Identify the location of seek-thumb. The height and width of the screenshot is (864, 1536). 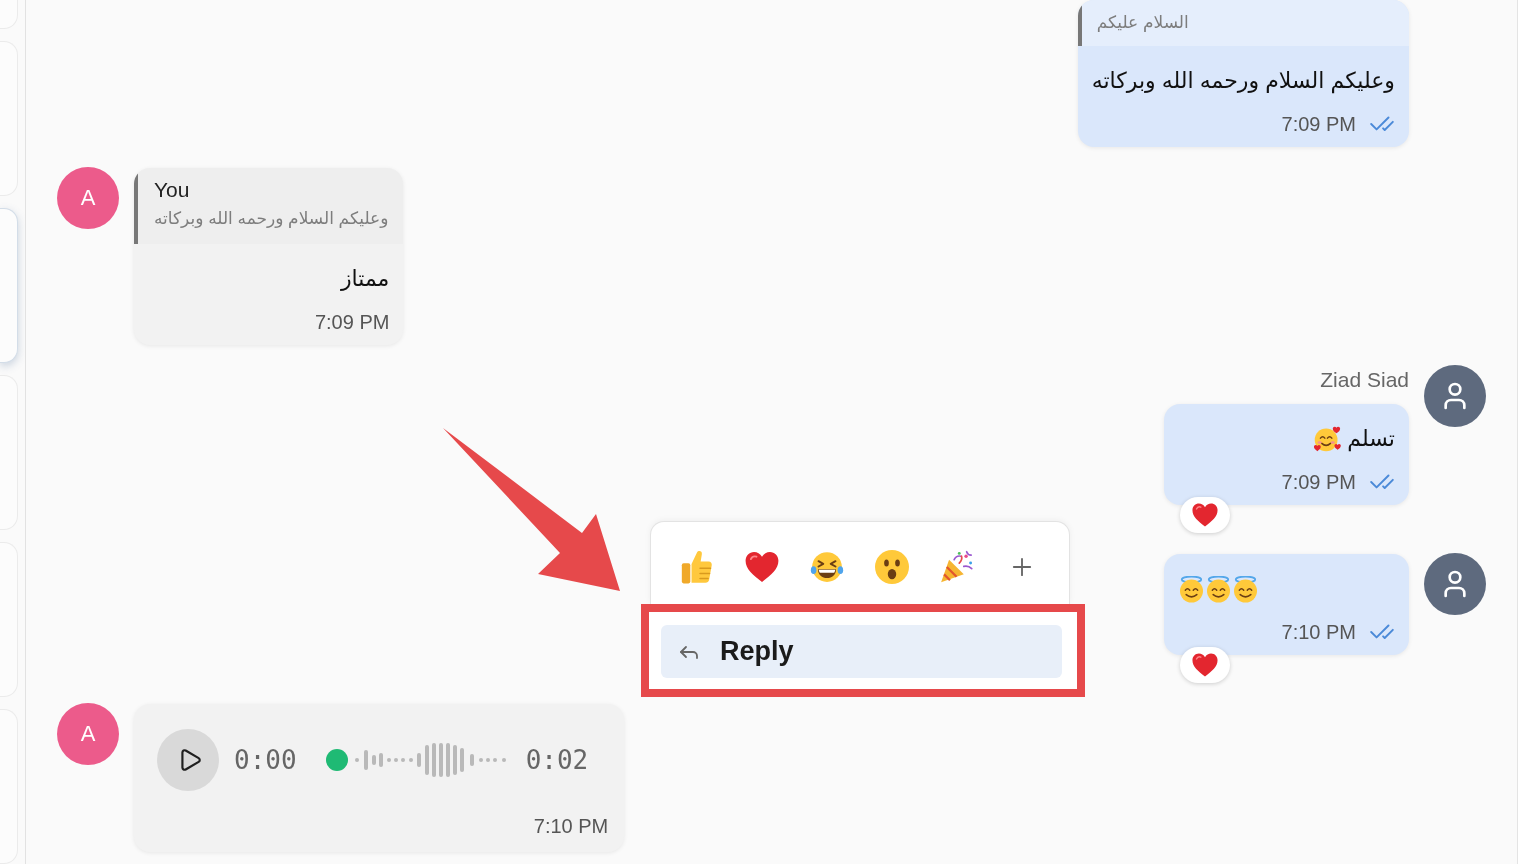
(336, 760).